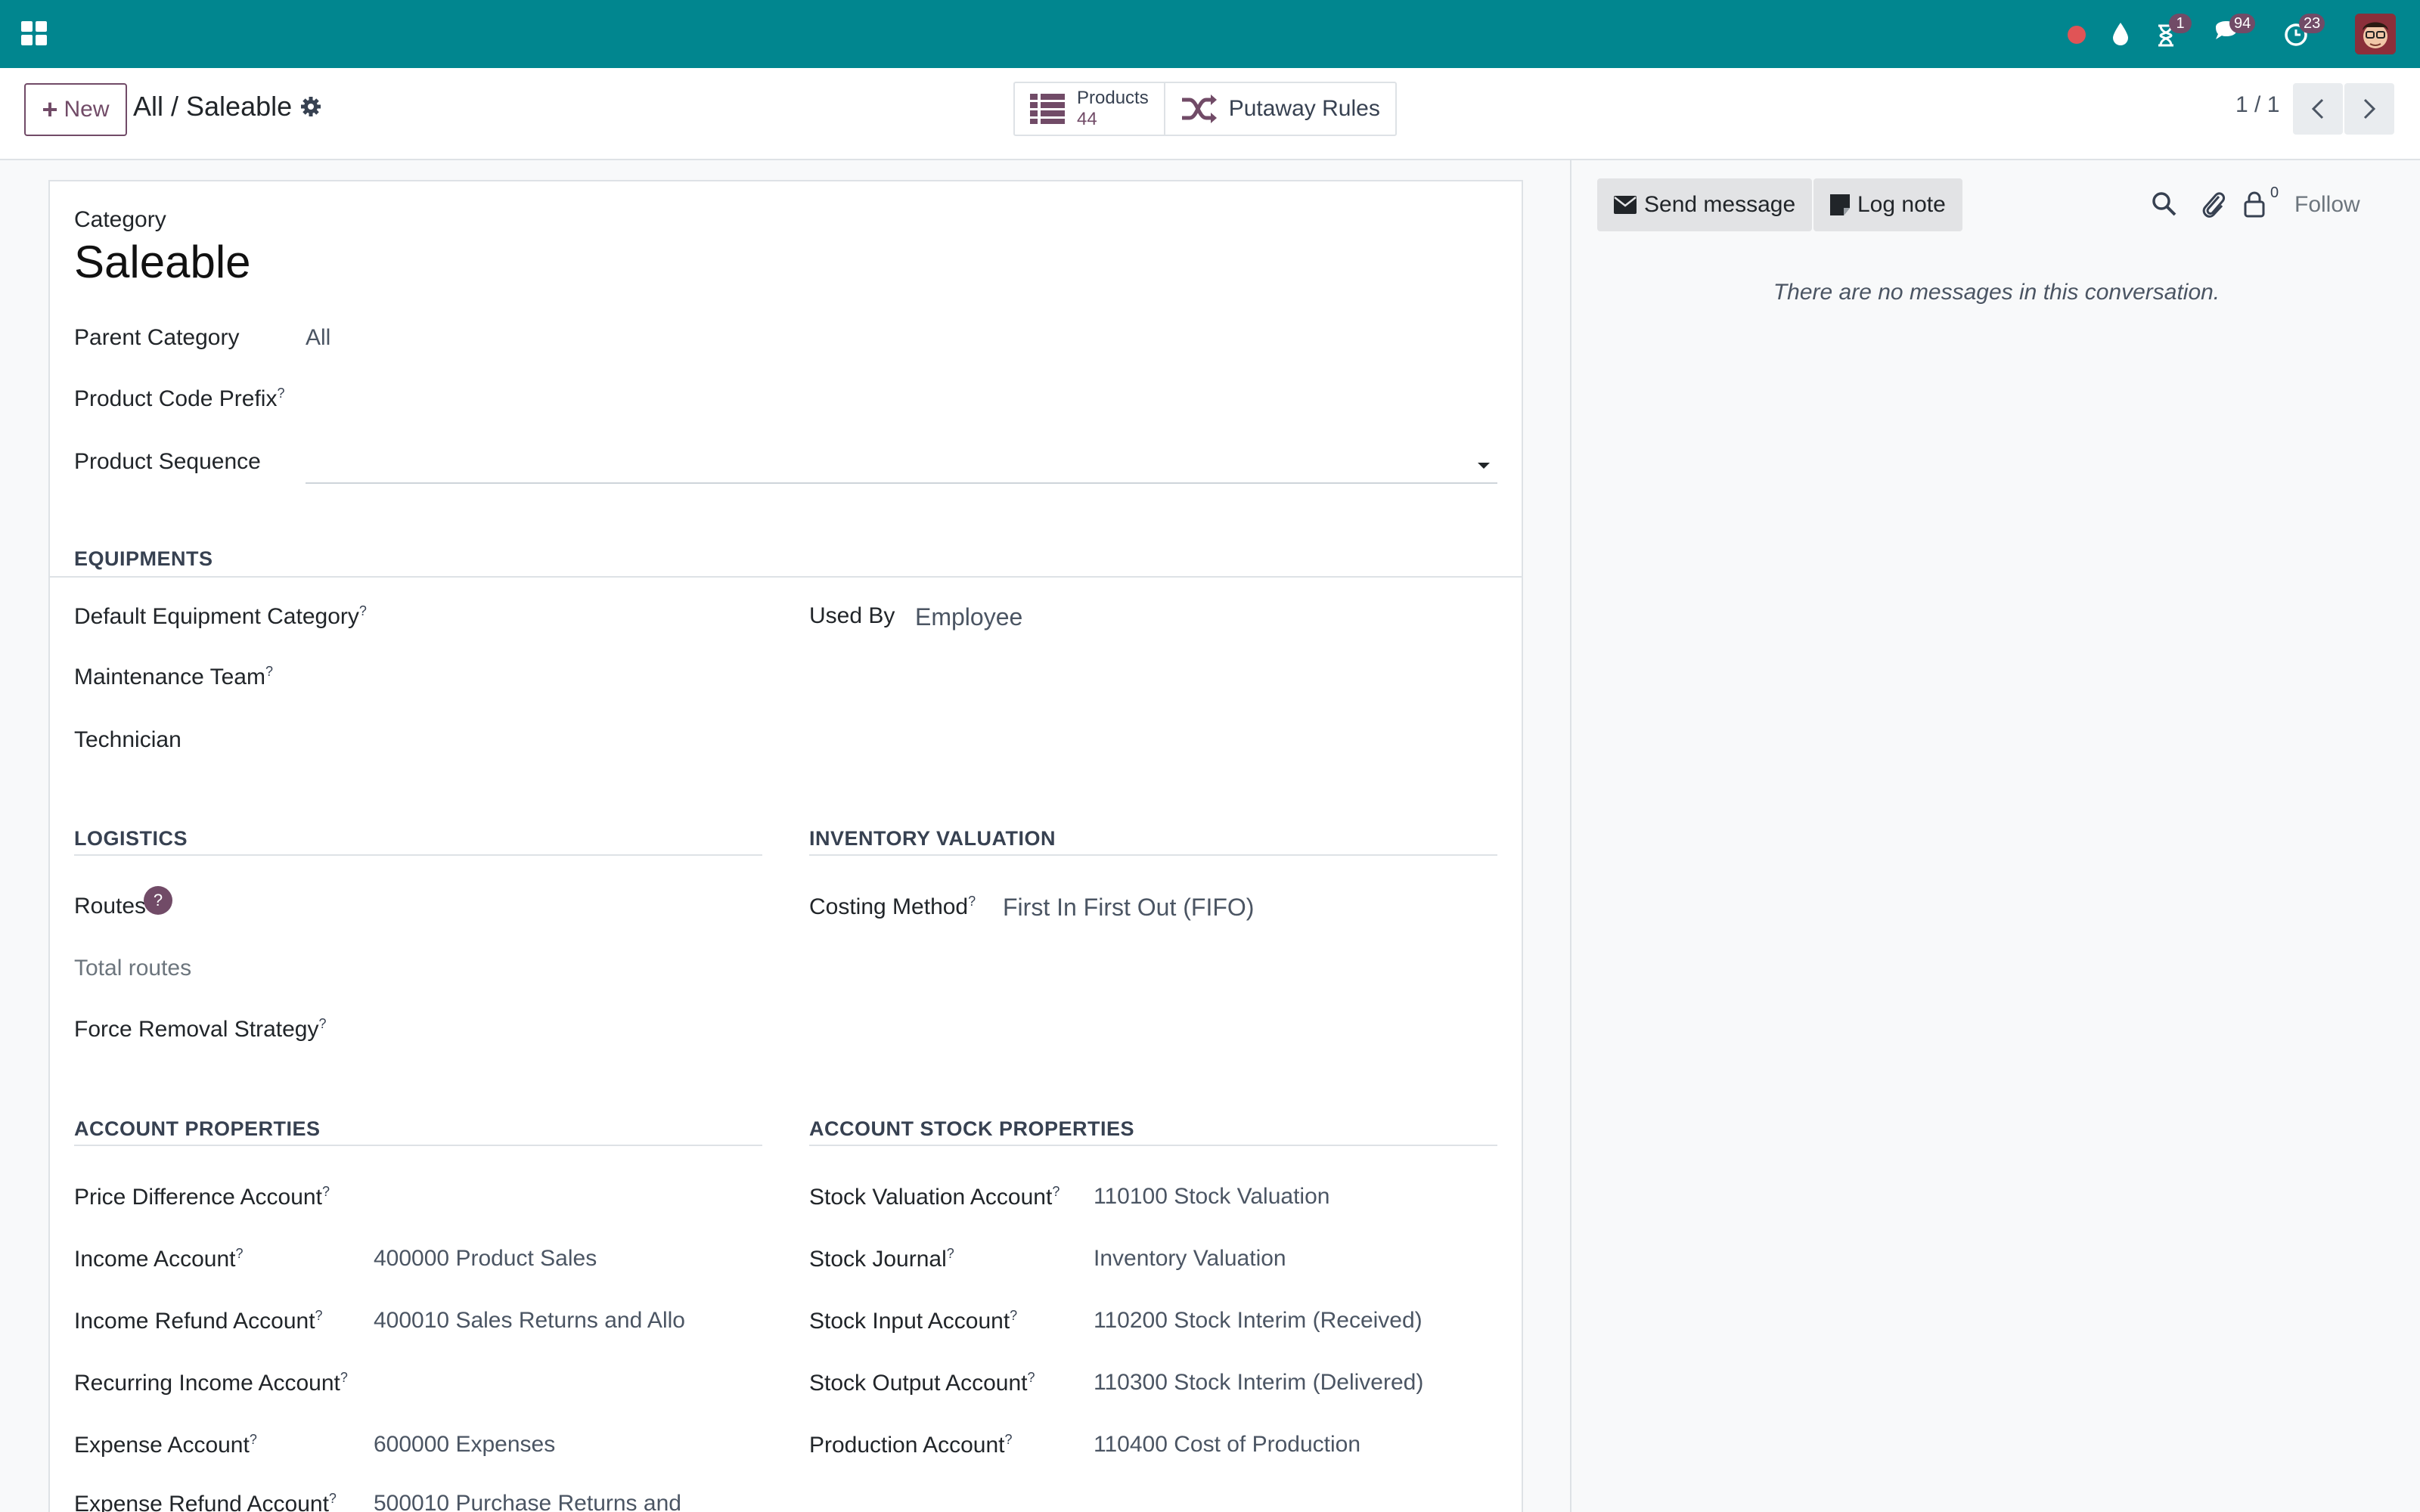 This screenshot has width=2420, height=1512. Describe the element at coordinates (165, 1445) in the screenshot. I see `expense-account-label: Expense Account?` at that location.